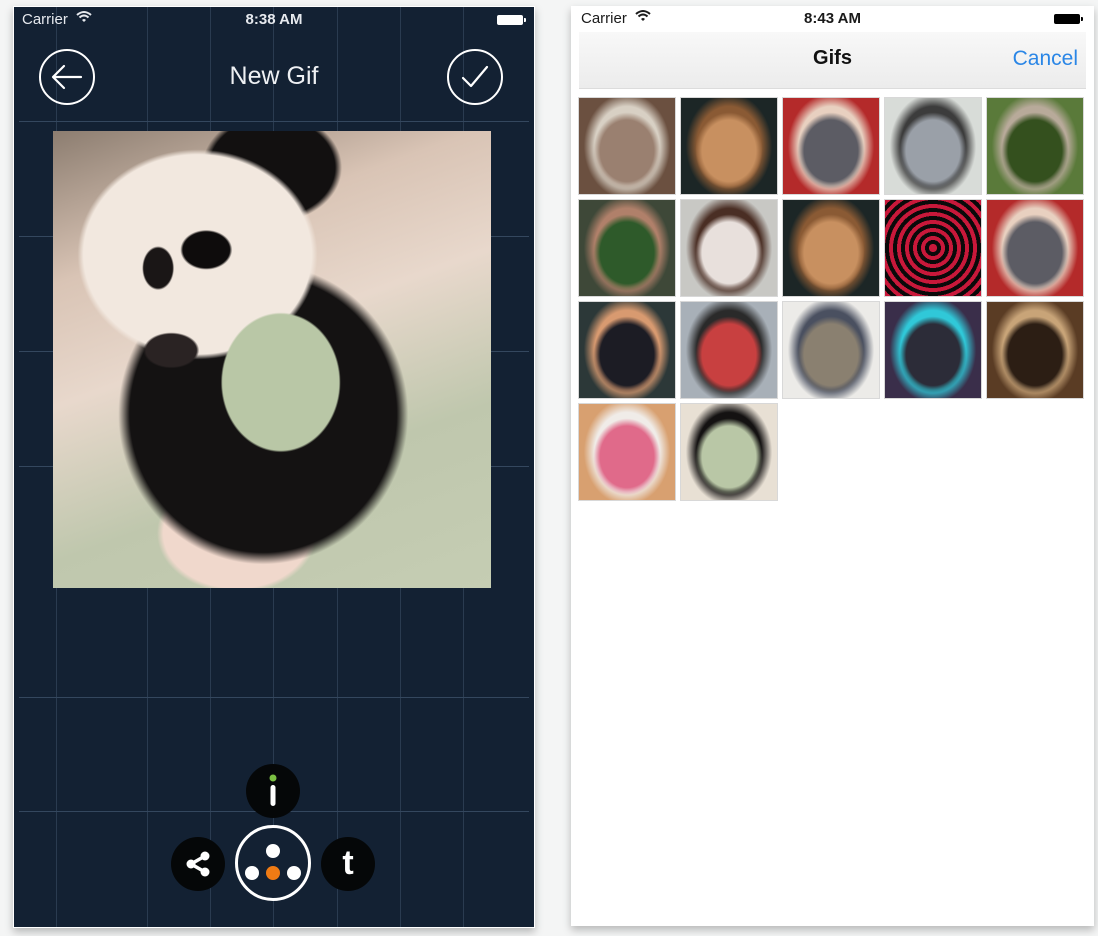 This screenshot has width=1098, height=936. I want to click on status-bar: Carrier 8:38 AM, so click(274, 20).